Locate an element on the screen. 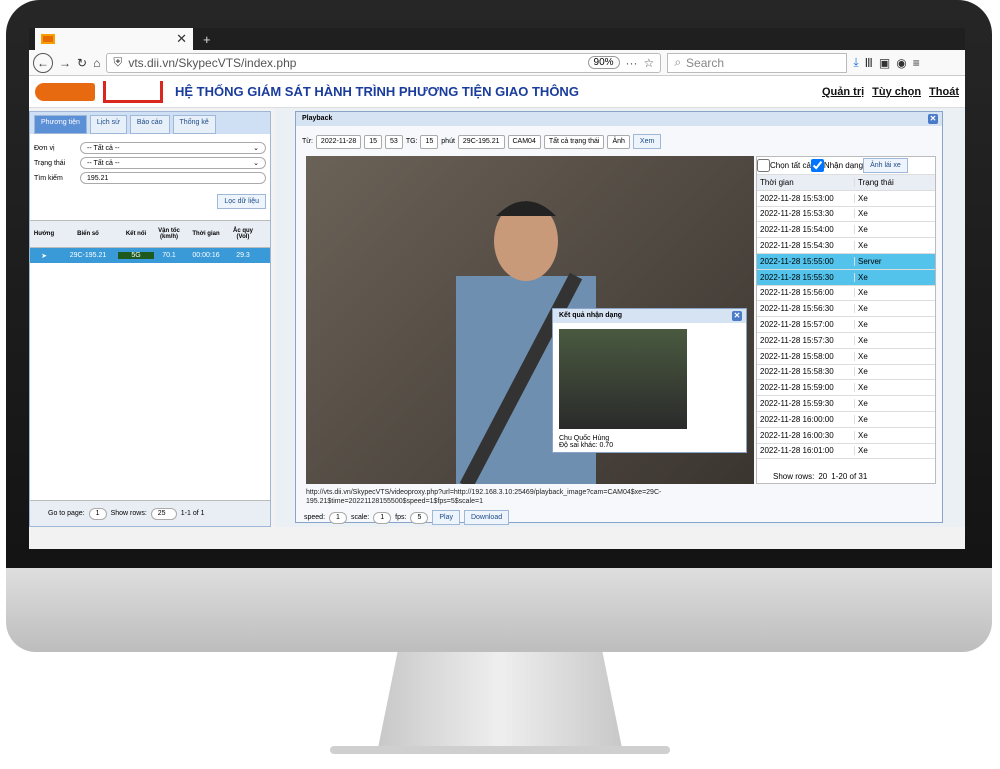  list-item: 2022-11-28 15:55:30 Xe is located at coordinates (846, 277).